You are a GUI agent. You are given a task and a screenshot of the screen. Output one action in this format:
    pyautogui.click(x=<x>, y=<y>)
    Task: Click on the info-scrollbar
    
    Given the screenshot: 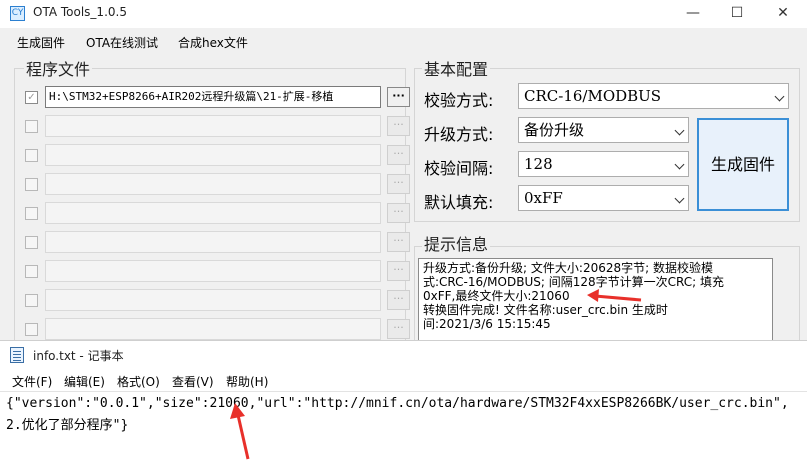 What is the action you would take?
    pyautogui.click(x=786, y=299)
    